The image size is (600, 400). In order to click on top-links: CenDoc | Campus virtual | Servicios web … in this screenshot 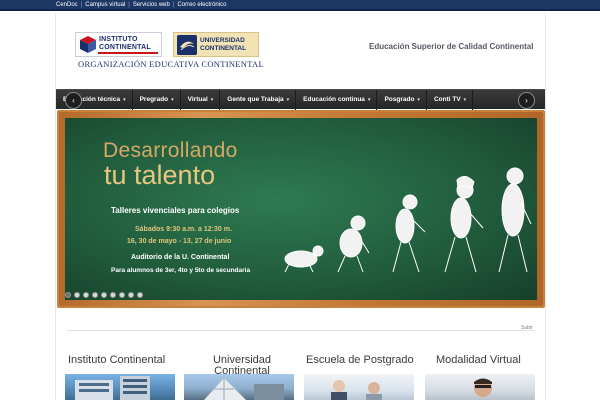, I will do `click(141, 5)`.